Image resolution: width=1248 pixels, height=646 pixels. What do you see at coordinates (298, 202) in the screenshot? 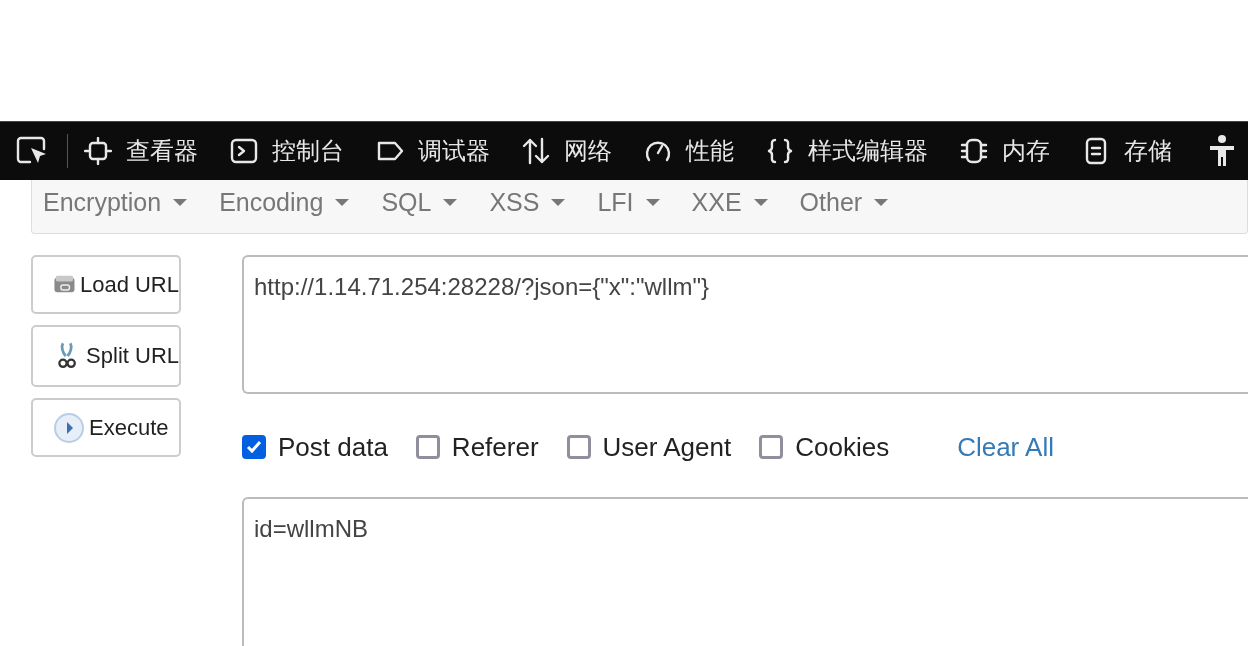
I see `menu-dropdown: Encoding` at bounding box center [298, 202].